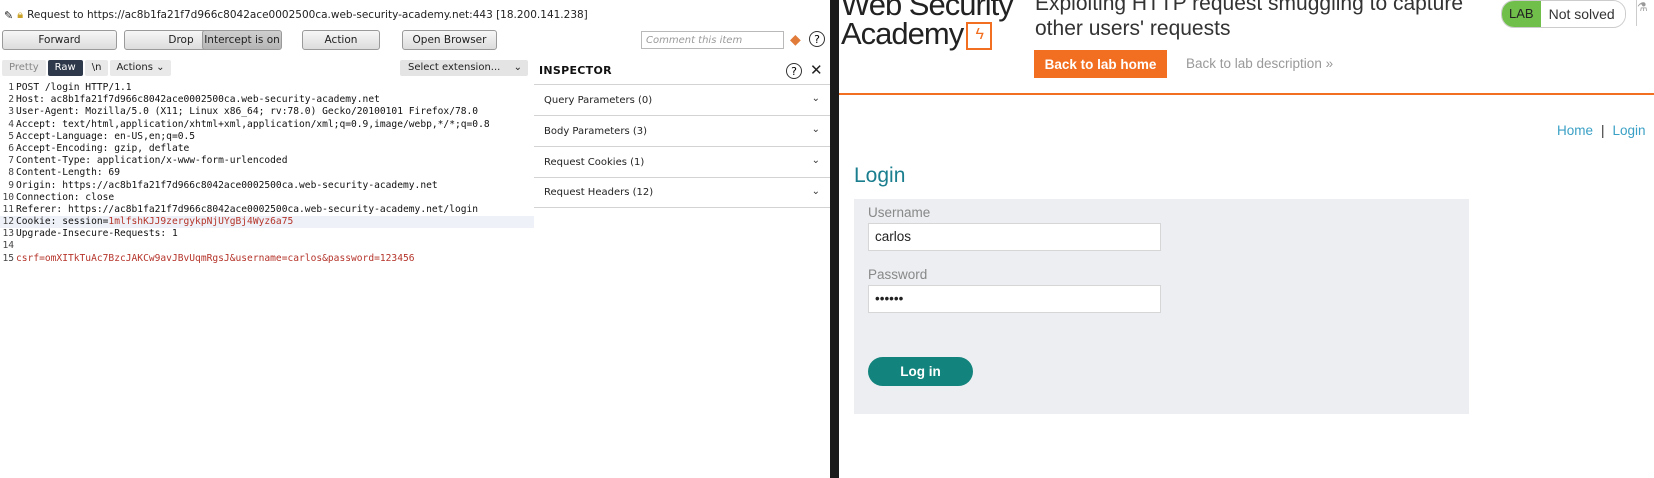 This screenshot has height=478, width=1654. What do you see at coordinates (24, 68) in the screenshot?
I see `tab-pretty: Pretty` at bounding box center [24, 68].